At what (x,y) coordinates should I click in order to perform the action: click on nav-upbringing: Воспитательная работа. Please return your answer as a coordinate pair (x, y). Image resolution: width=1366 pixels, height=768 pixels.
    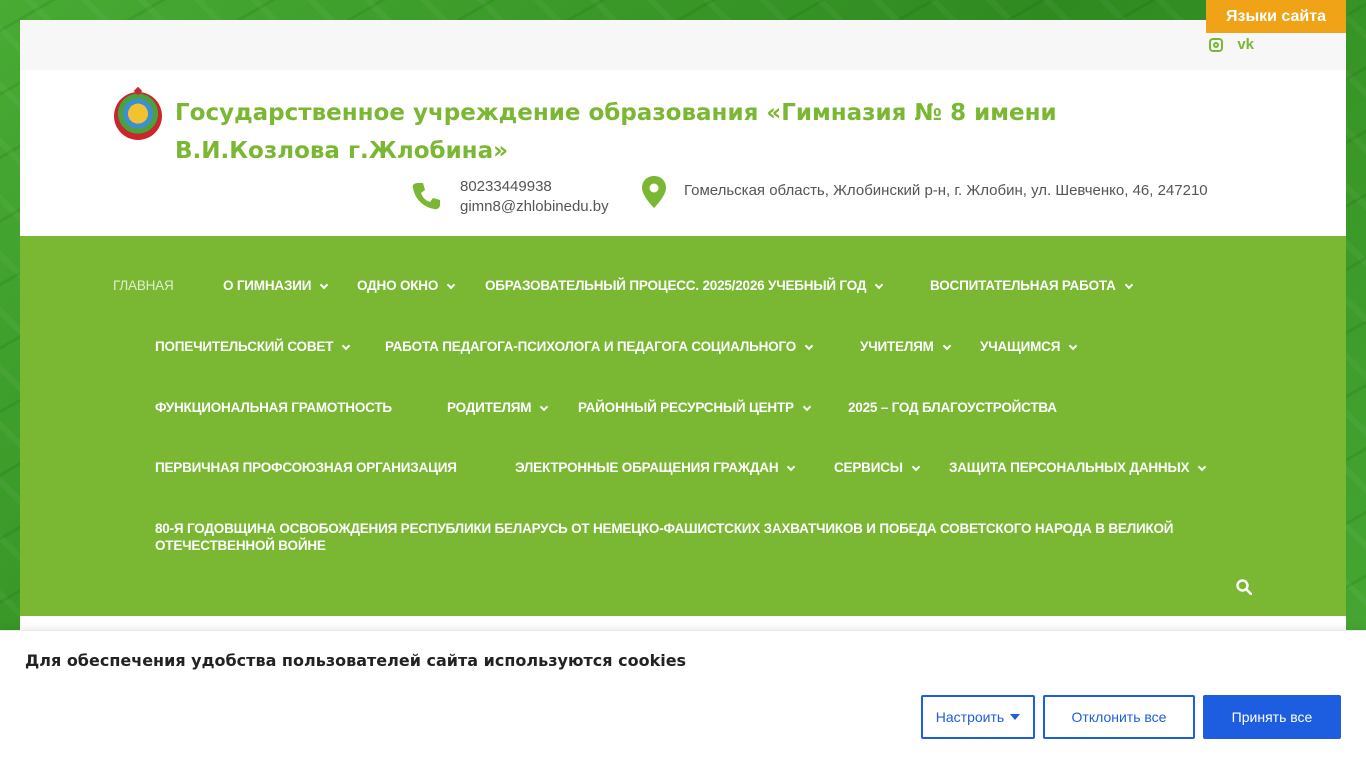
    Looking at the image, I should click on (1031, 285).